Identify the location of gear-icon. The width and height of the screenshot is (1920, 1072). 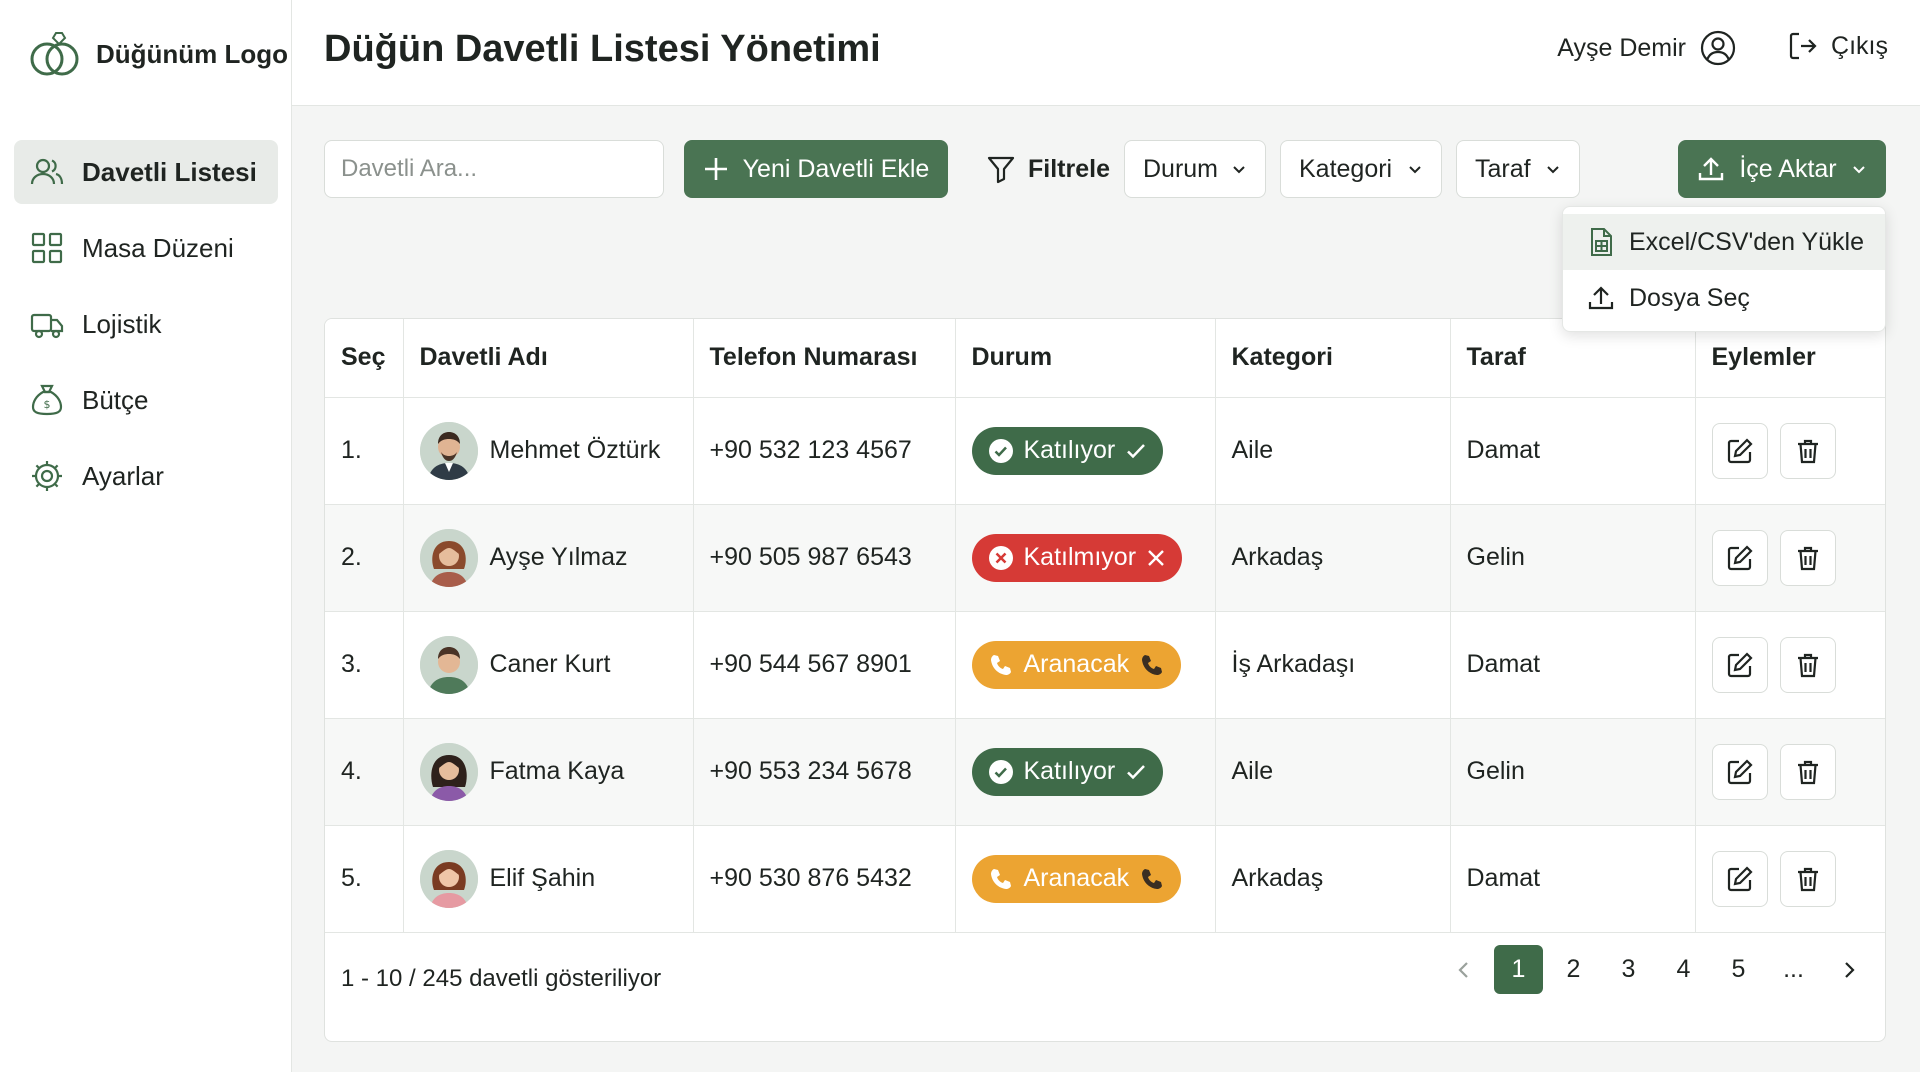
(47, 476).